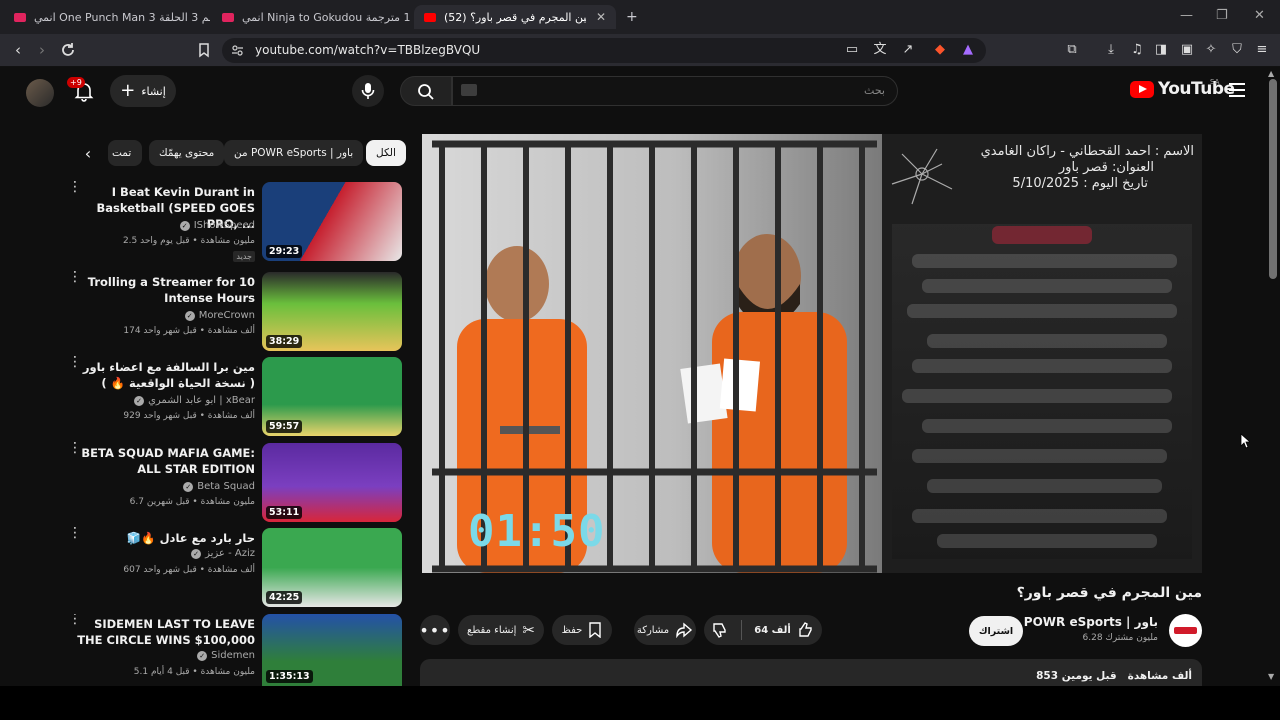  What do you see at coordinates (1259, 15) in the screenshot?
I see `close-window-icon: ✕` at bounding box center [1259, 15].